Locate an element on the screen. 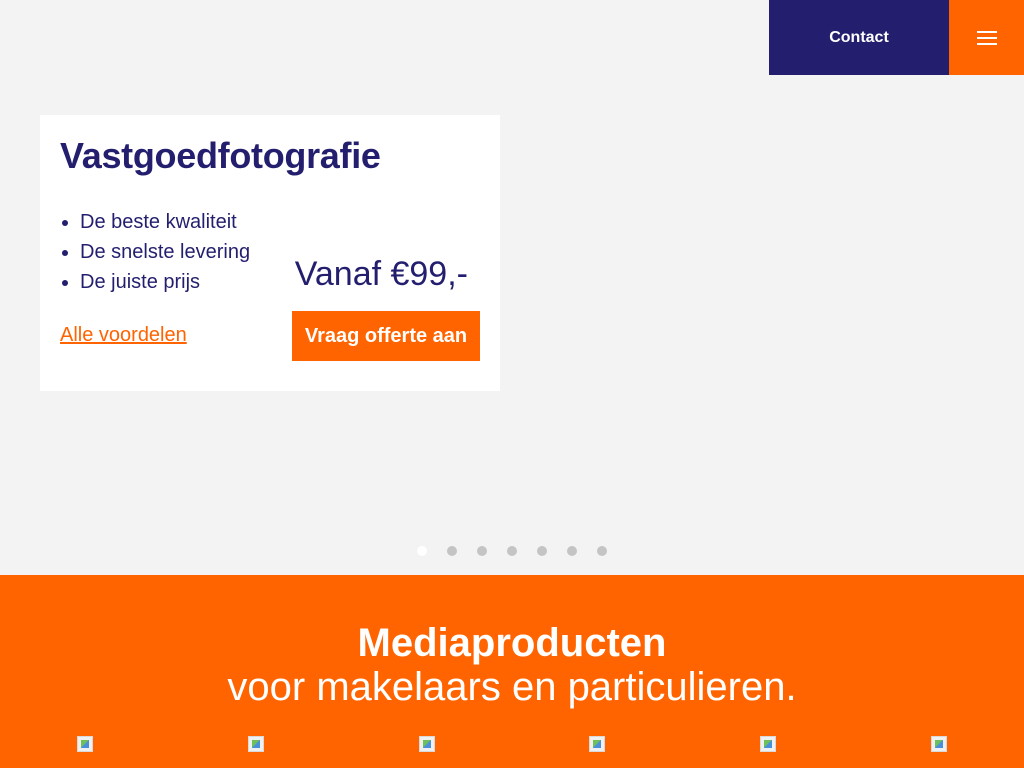  product-images-row is located at coordinates (527, 746).